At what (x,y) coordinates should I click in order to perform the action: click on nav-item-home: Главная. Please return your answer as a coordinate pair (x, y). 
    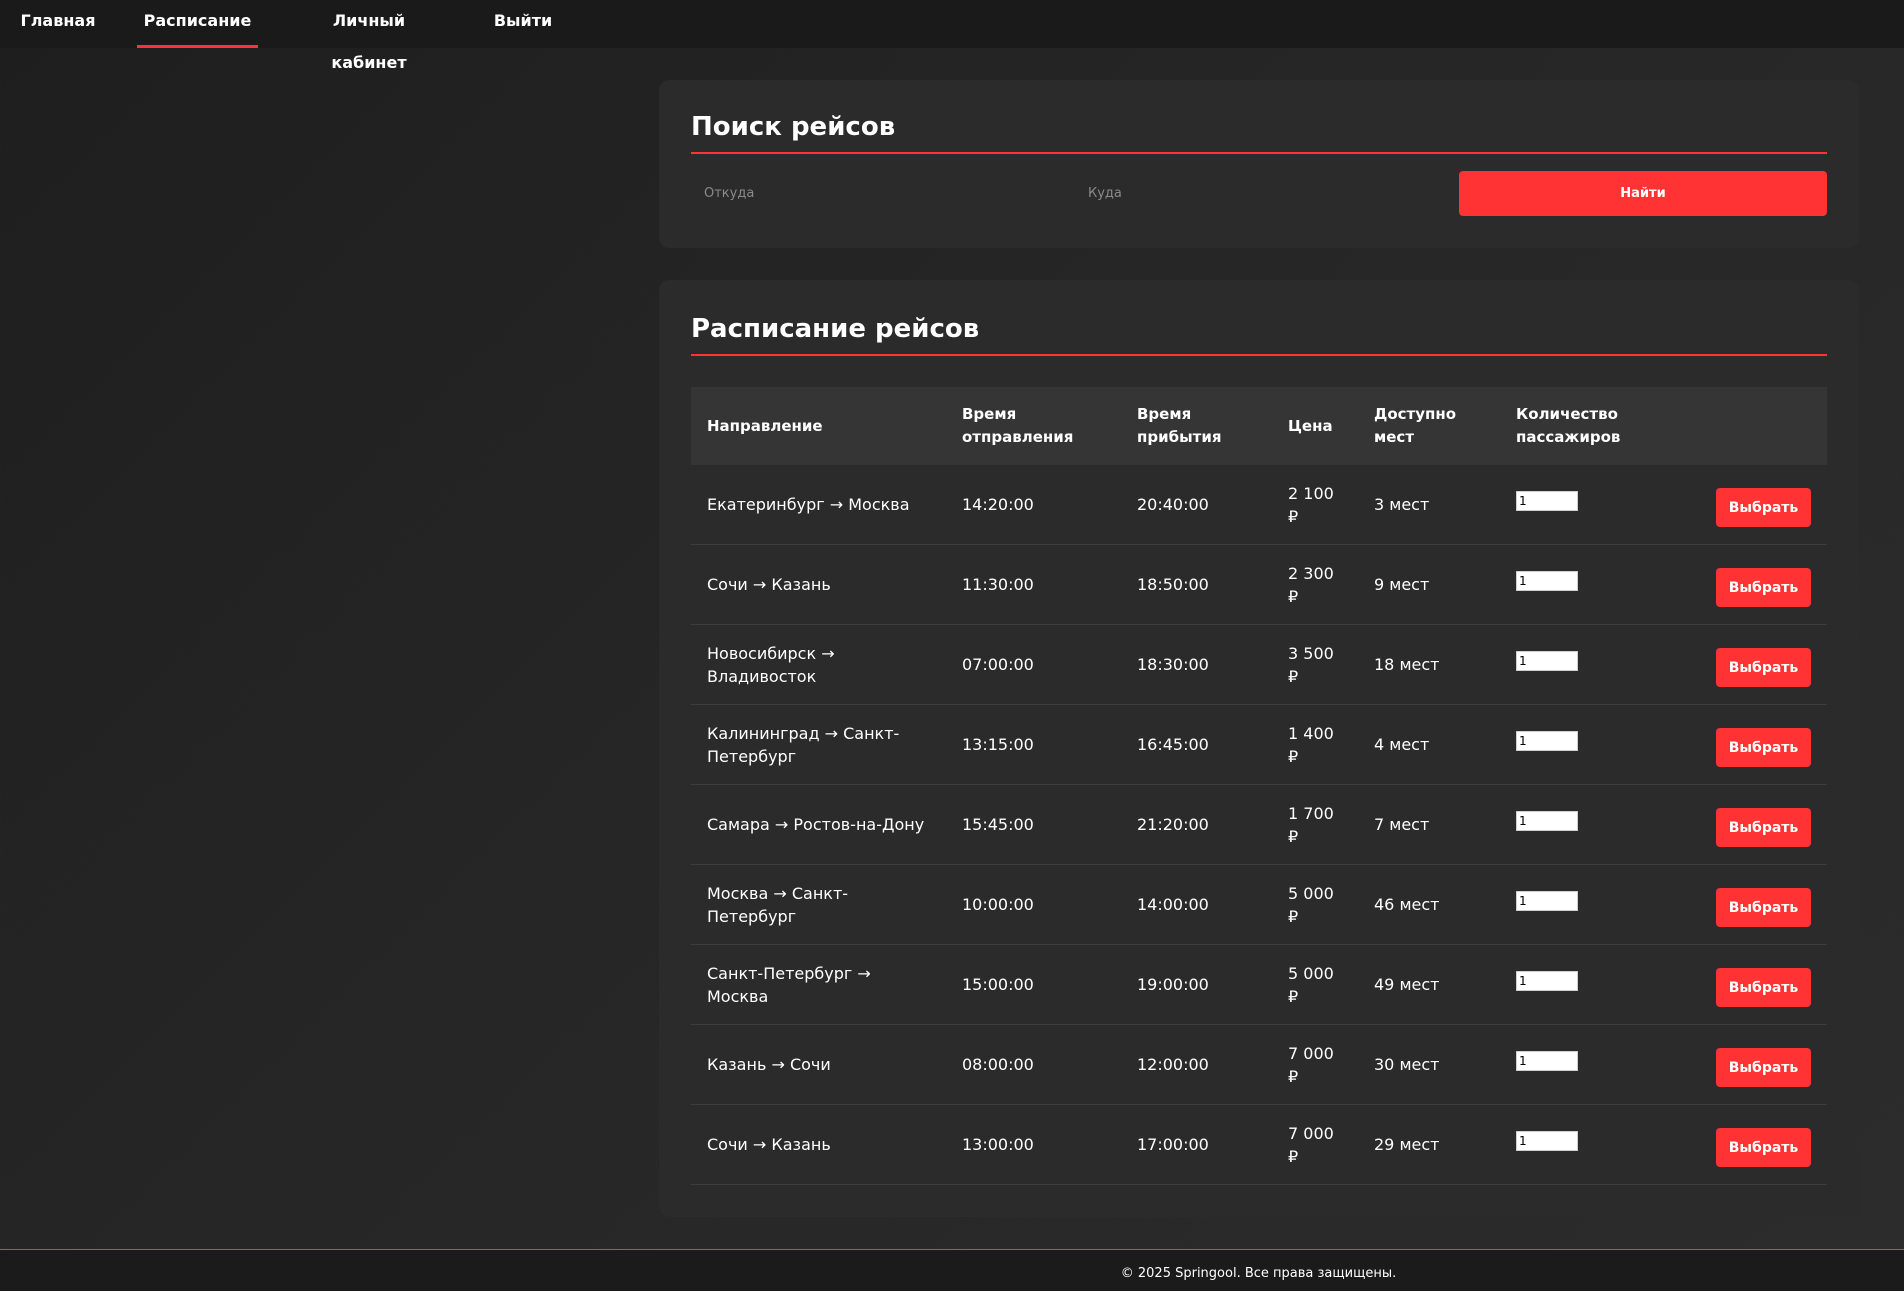
    Looking at the image, I should click on (58, 22).